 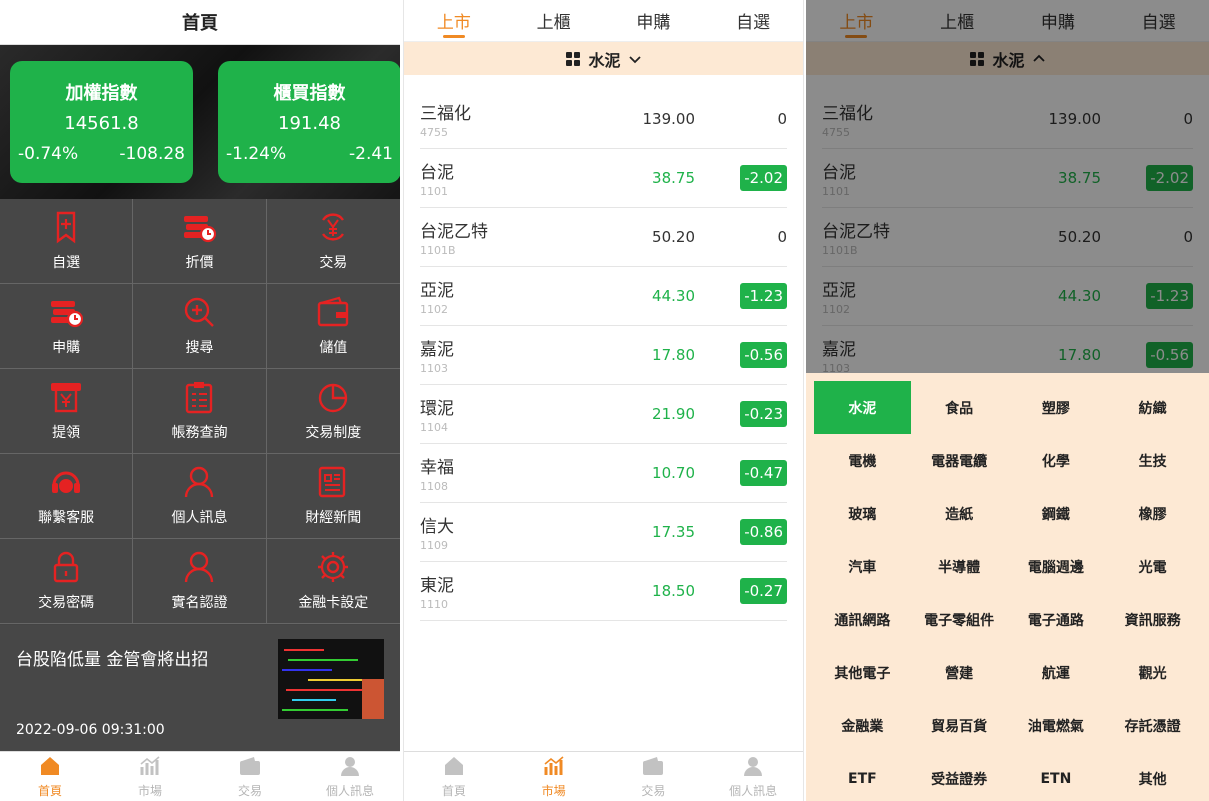 I want to click on menu-item: 實名認證, so click(x=200, y=581).